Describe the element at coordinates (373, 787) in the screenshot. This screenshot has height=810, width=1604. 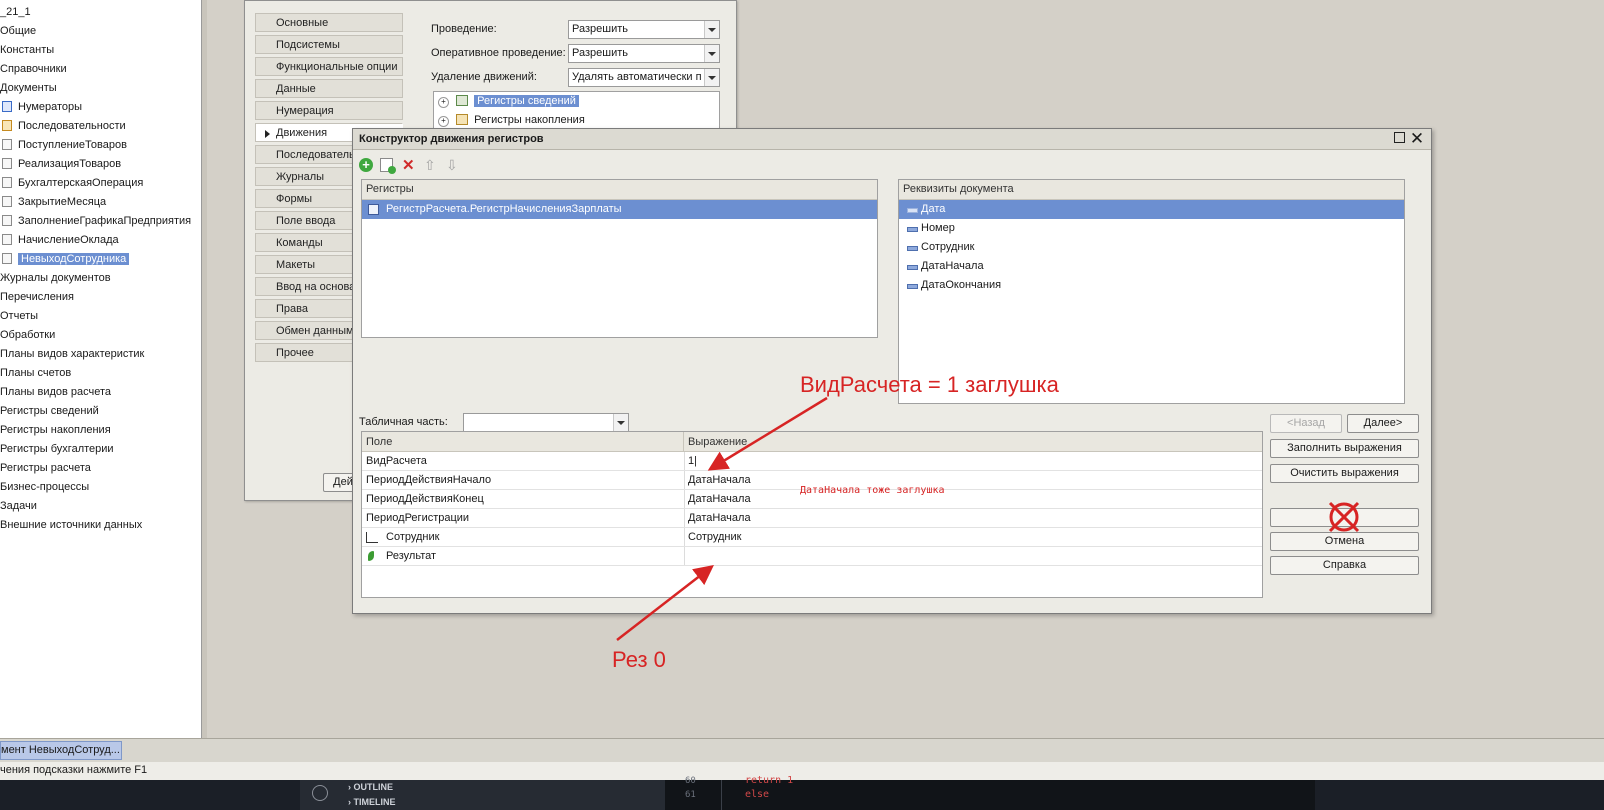
I see `outline-label: OUTLINE` at that location.